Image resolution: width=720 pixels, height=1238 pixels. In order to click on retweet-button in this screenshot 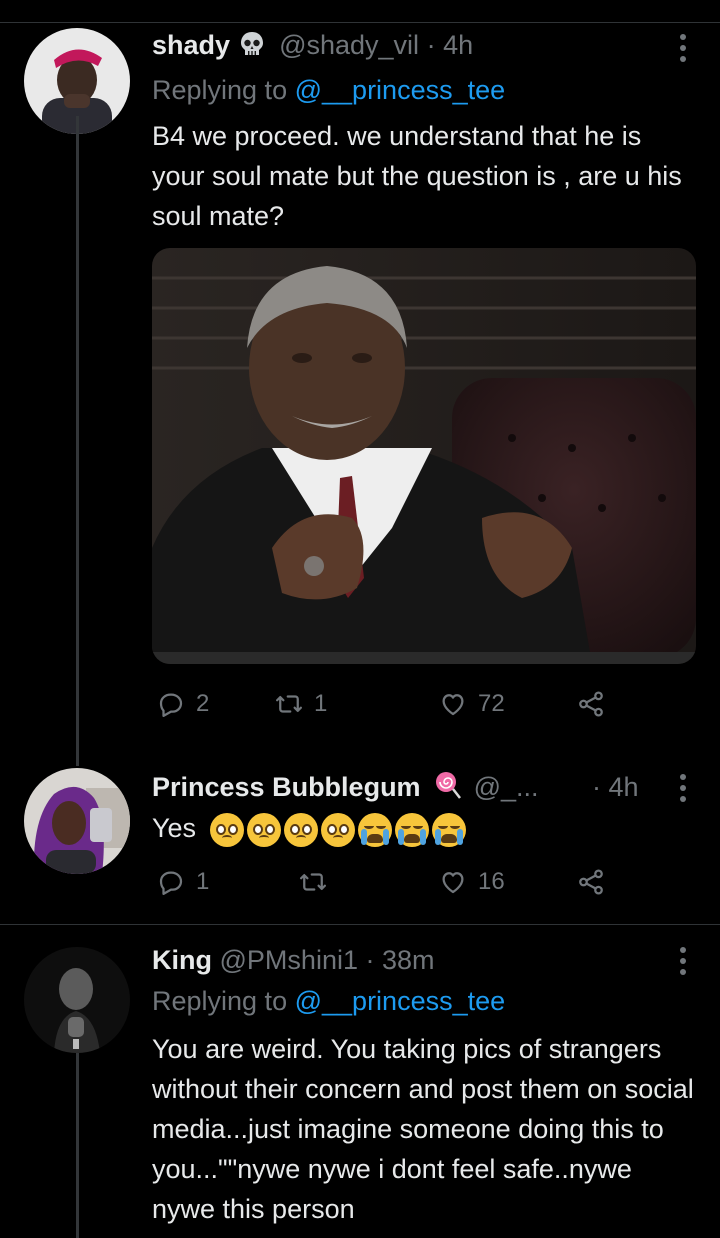, I will do `click(318, 882)`.